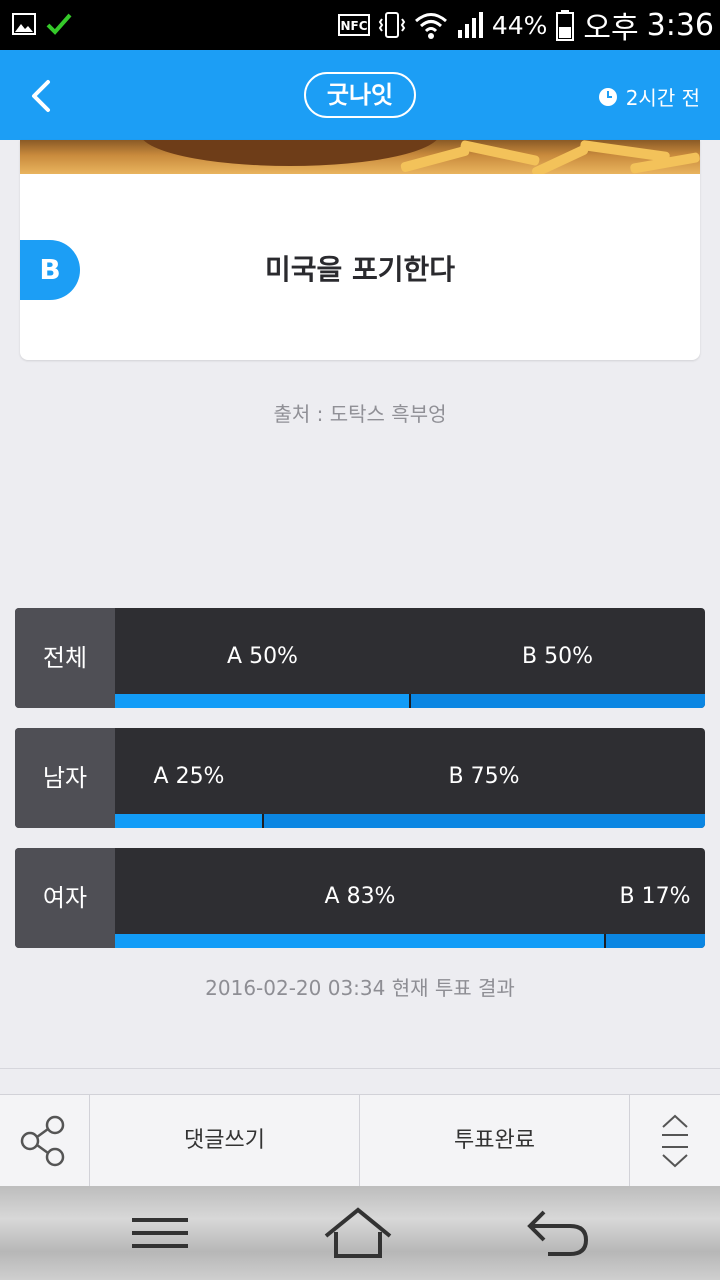  What do you see at coordinates (42, 24) in the screenshot?
I see `status-left` at bounding box center [42, 24].